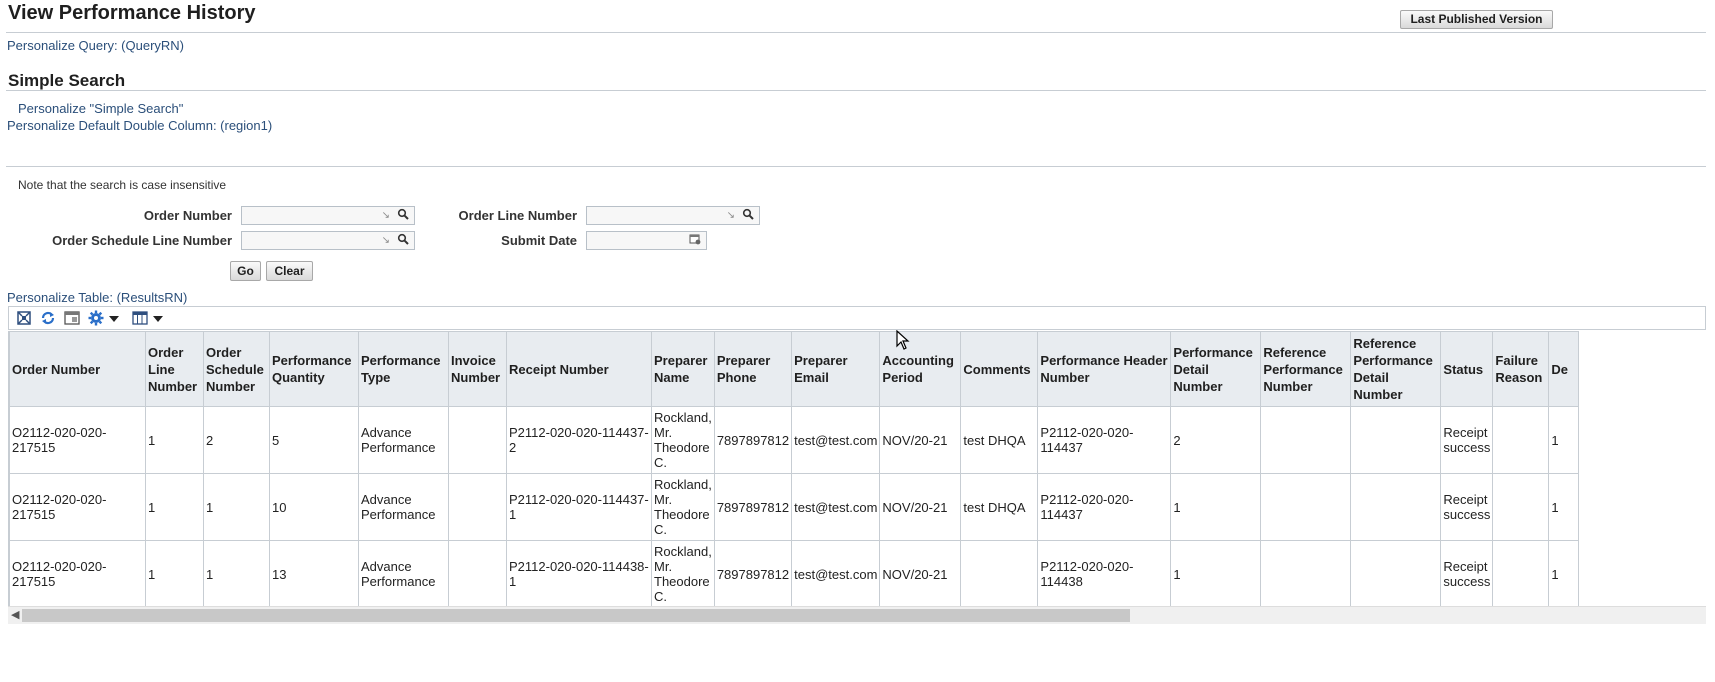  What do you see at coordinates (236, 369) in the screenshot?
I see `column-header: Order Schedule Number` at bounding box center [236, 369].